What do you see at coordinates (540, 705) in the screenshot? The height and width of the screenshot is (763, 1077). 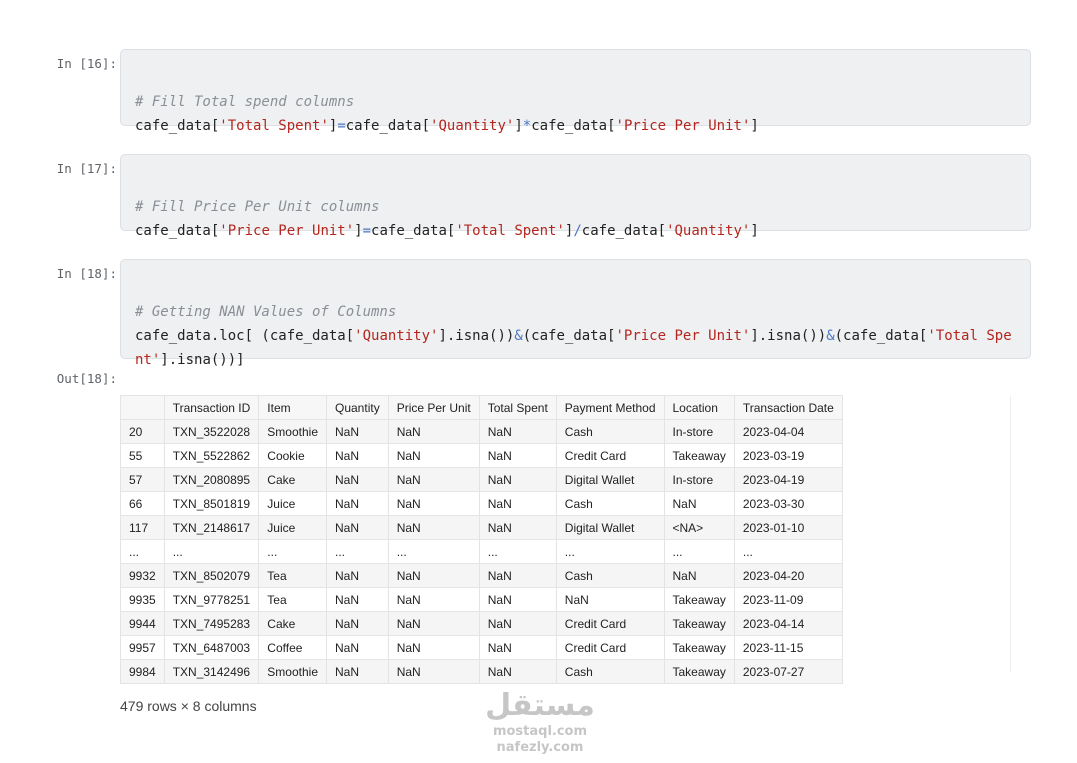 I see `watermark-logo: مستقل` at bounding box center [540, 705].